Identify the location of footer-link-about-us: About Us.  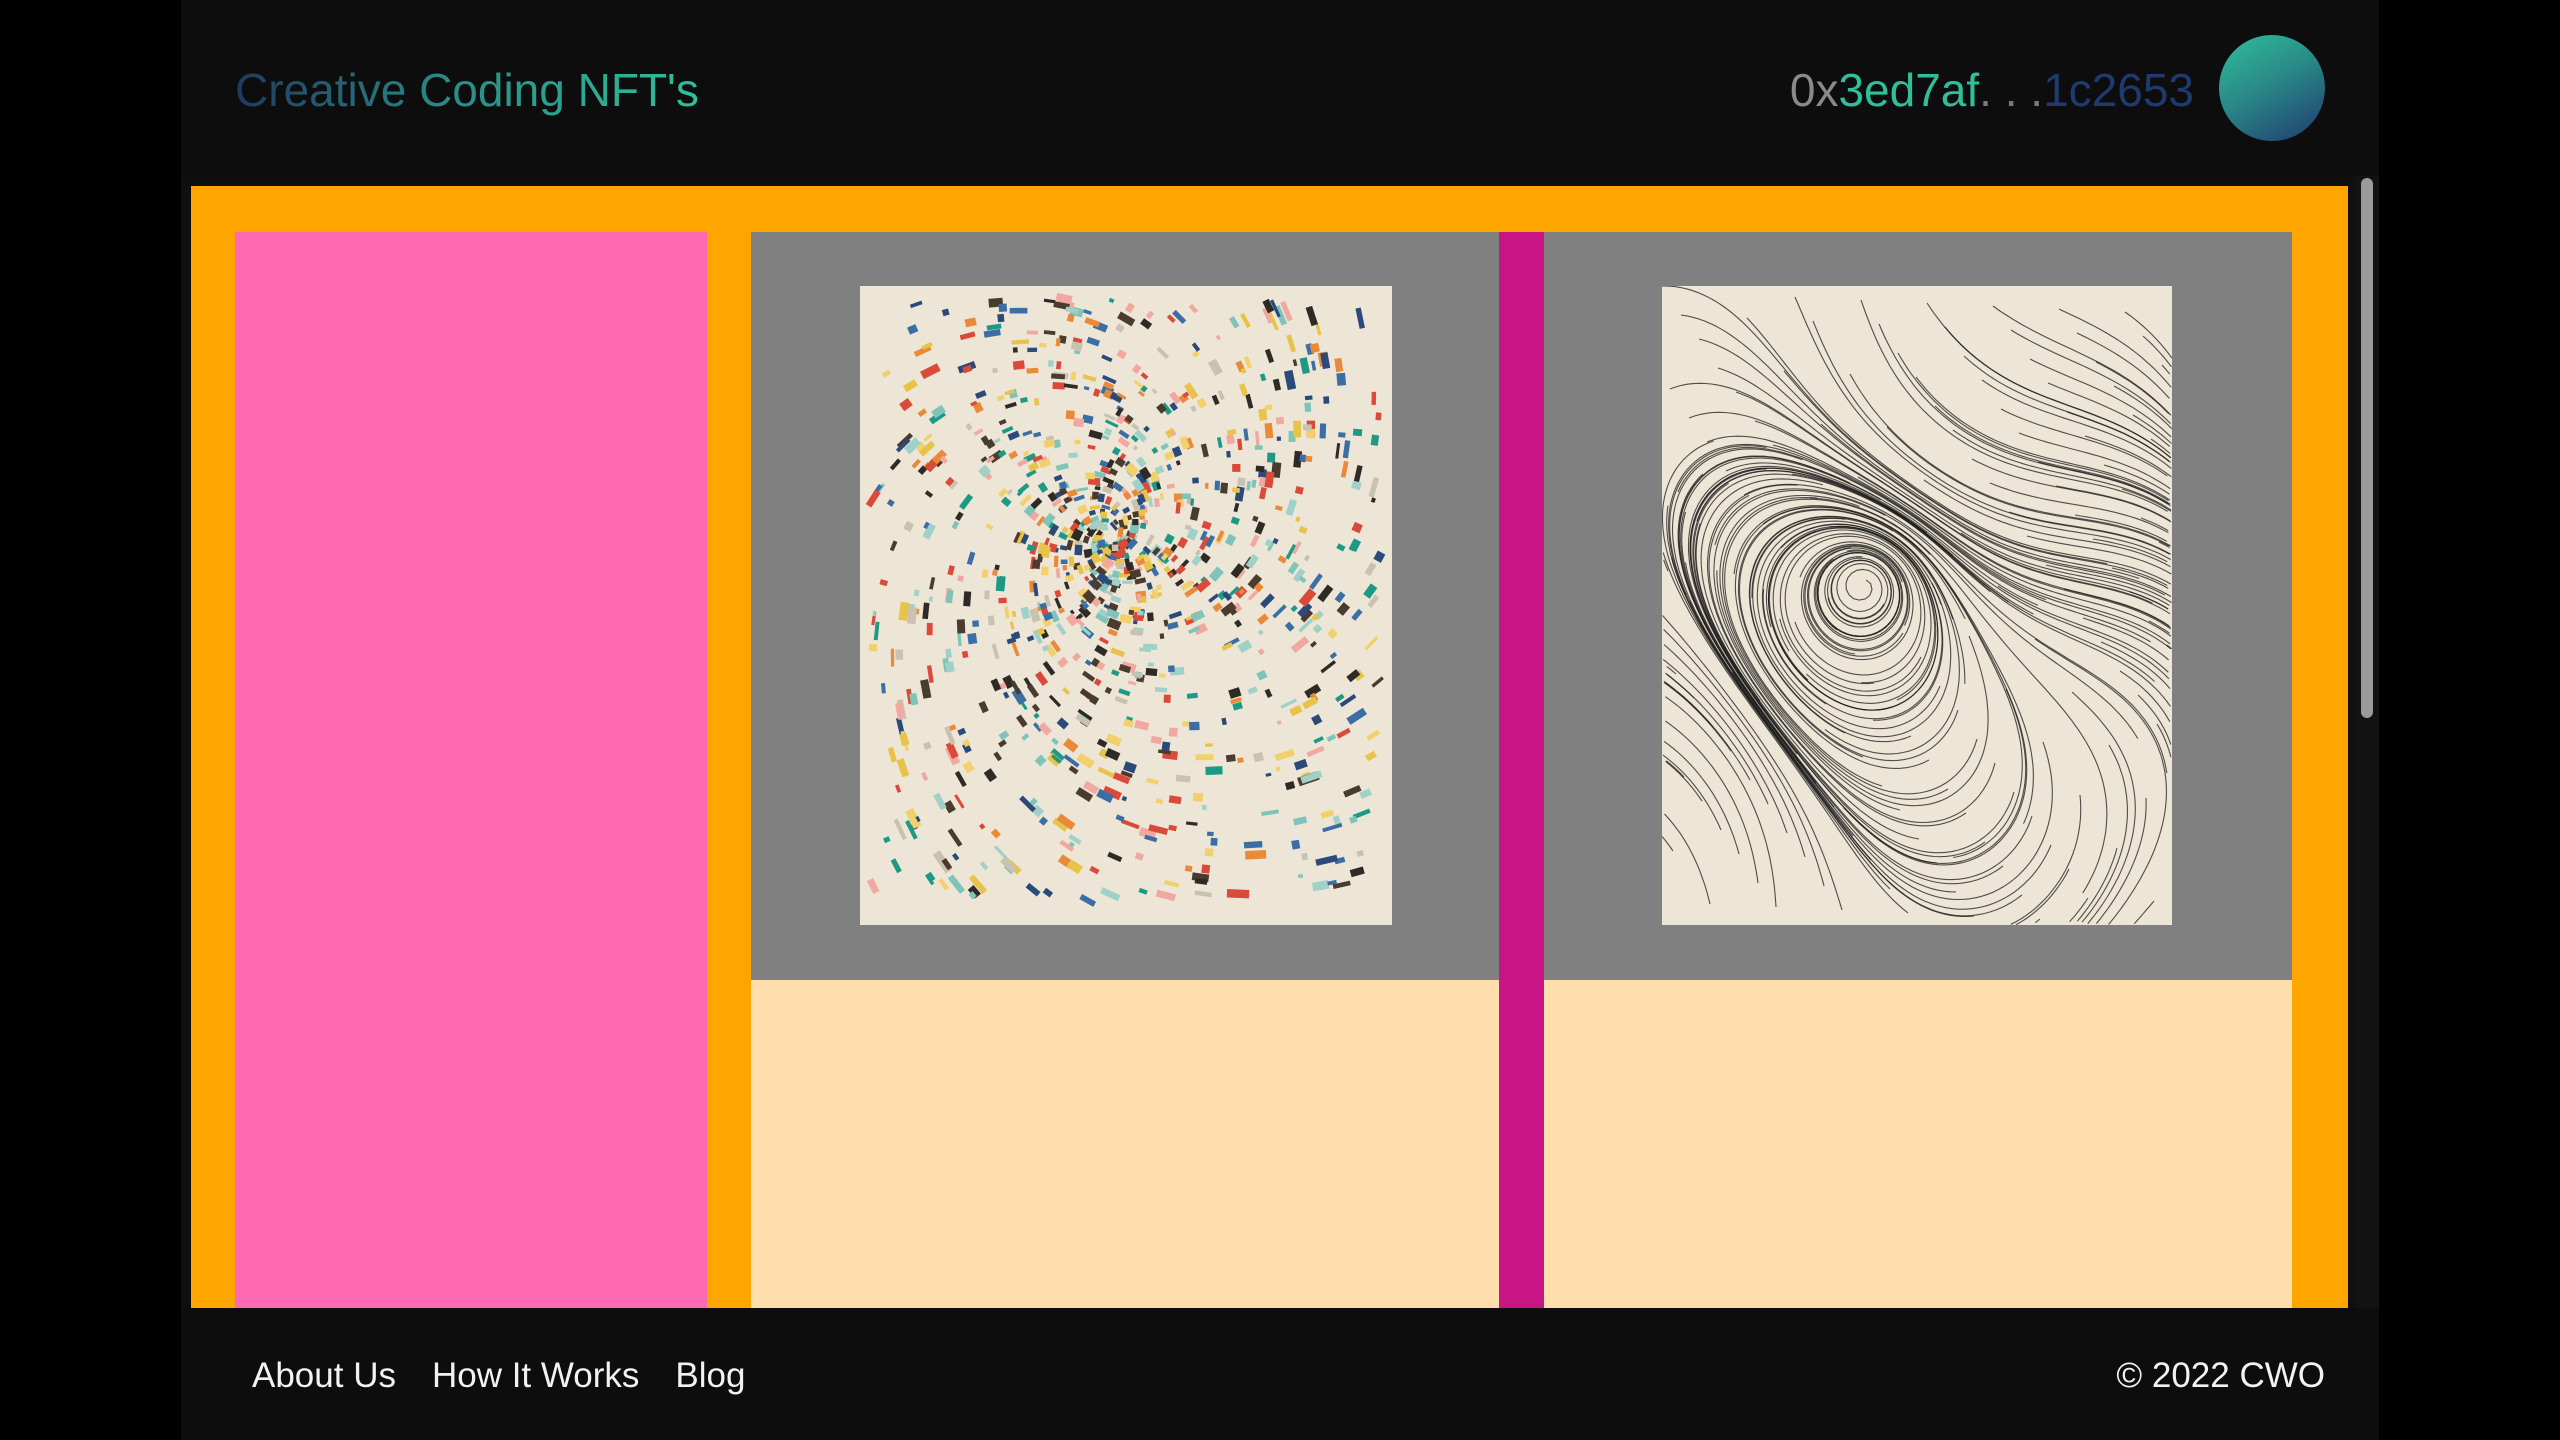
(324, 1376).